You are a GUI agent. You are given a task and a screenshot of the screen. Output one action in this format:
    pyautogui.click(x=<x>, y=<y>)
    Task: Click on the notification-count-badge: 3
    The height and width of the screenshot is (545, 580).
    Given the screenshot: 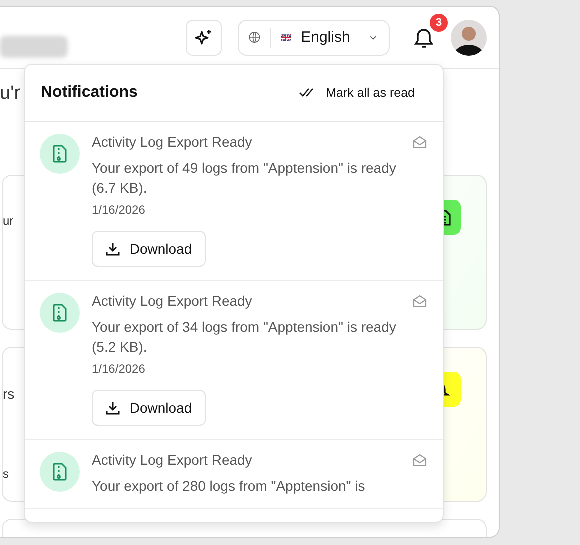 What is the action you would take?
    pyautogui.click(x=439, y=23)
    